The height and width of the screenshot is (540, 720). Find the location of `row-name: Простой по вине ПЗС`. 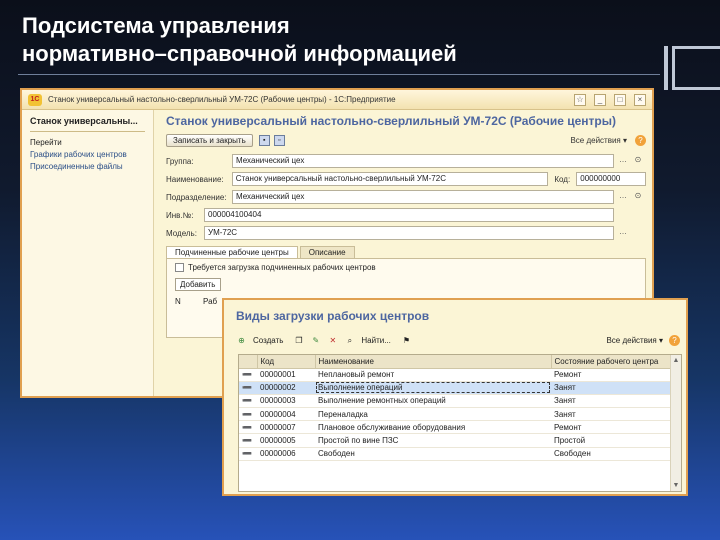

row-name: Простой по вине ПЗС is located at coordinates (433, 440).